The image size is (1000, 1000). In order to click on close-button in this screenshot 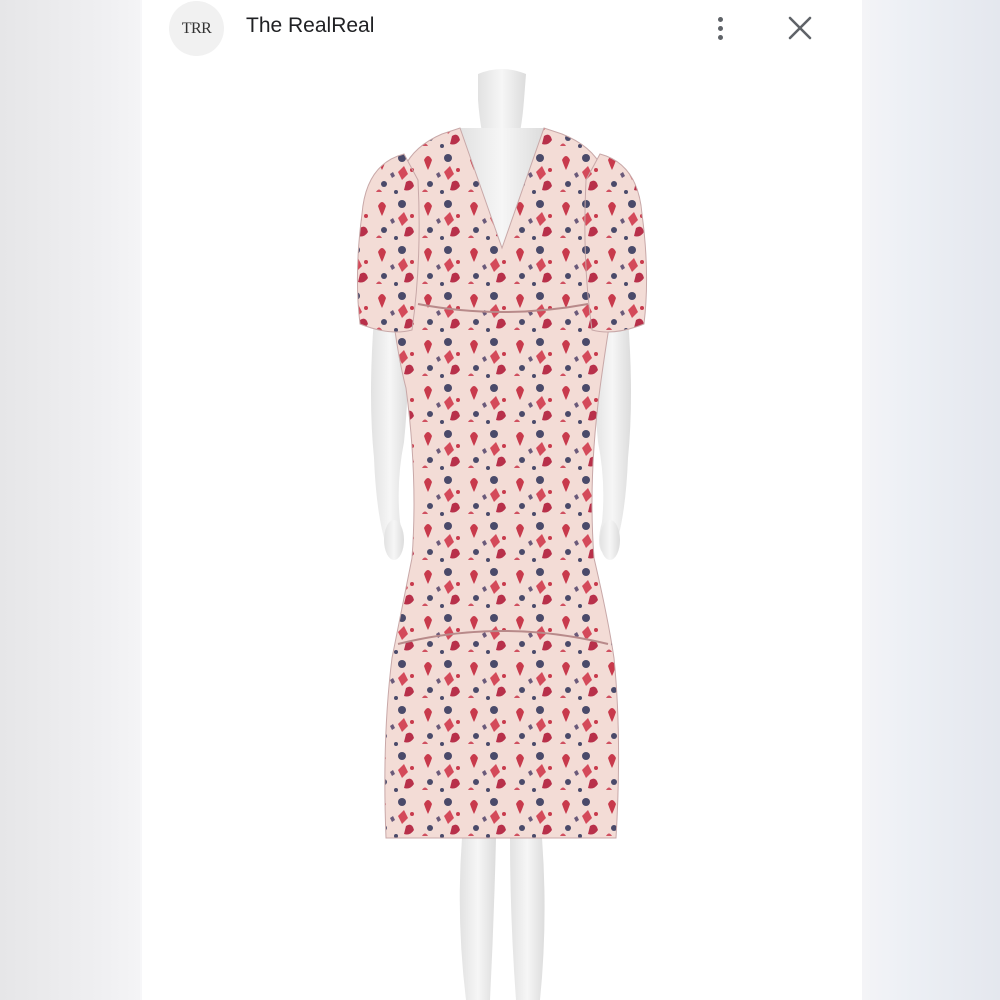, I will do `click(800, 28)`.